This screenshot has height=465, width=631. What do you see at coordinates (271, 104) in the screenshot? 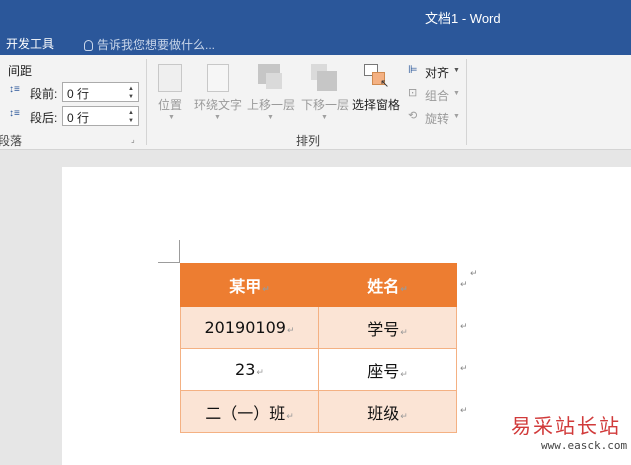
I see `bring-forward-button: 上移一层` at bounding box center [271, 104].